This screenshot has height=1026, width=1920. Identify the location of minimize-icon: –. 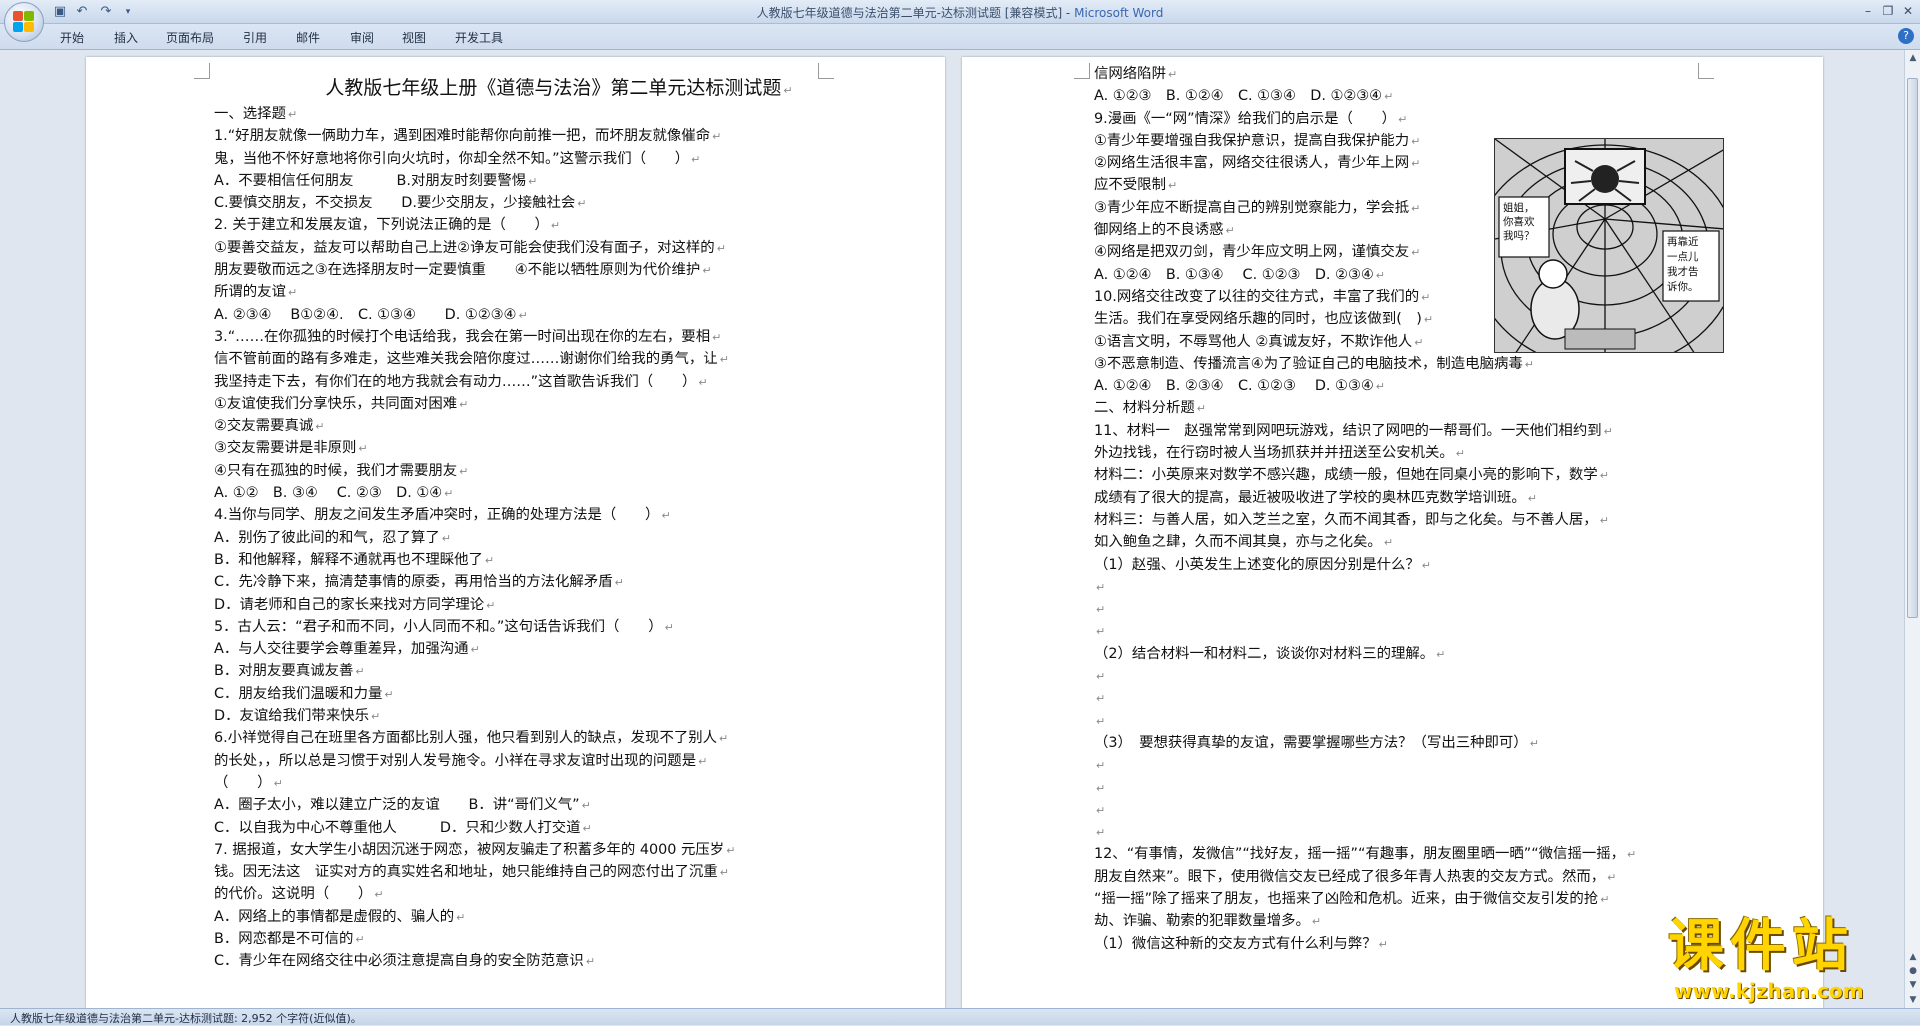
(1868, 11).